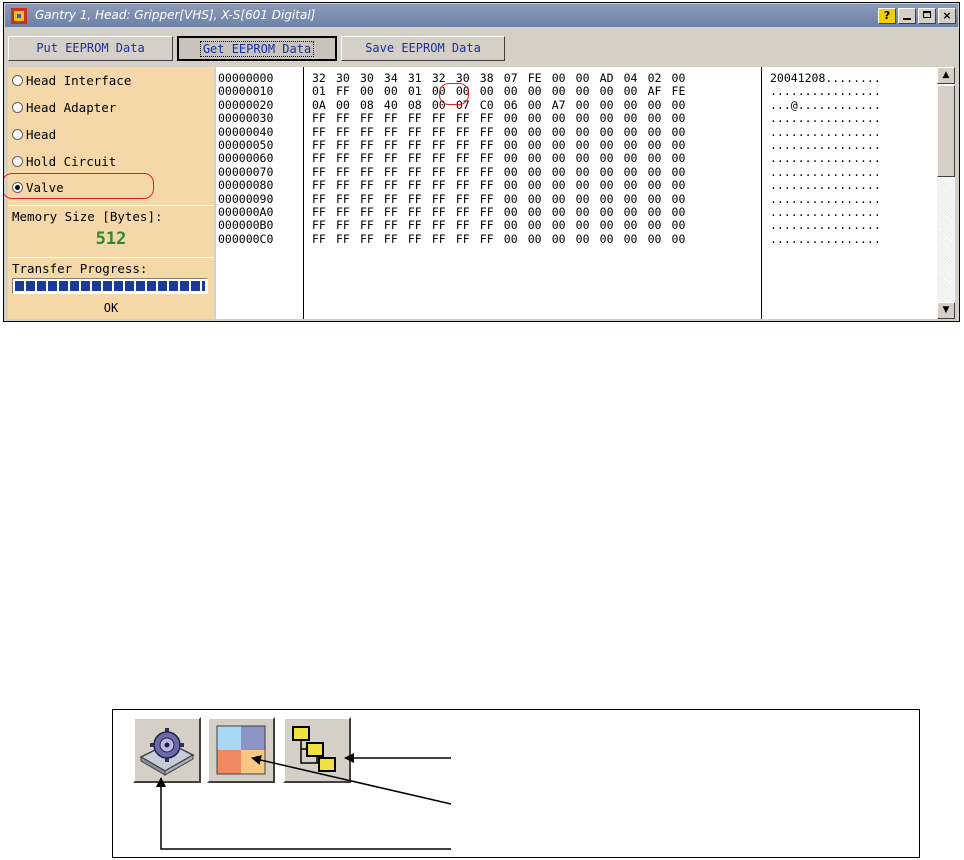 This screenshot has height=860, width=964. I want to click on drive-settings-icon, so click(167, 752).